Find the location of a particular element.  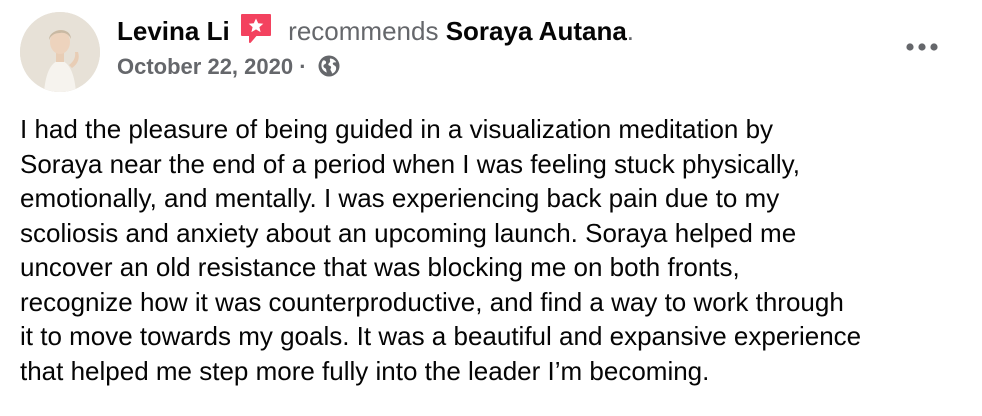

post-header: Levina Li recommends Soraya Autana. is located at coordinates (375, 32).